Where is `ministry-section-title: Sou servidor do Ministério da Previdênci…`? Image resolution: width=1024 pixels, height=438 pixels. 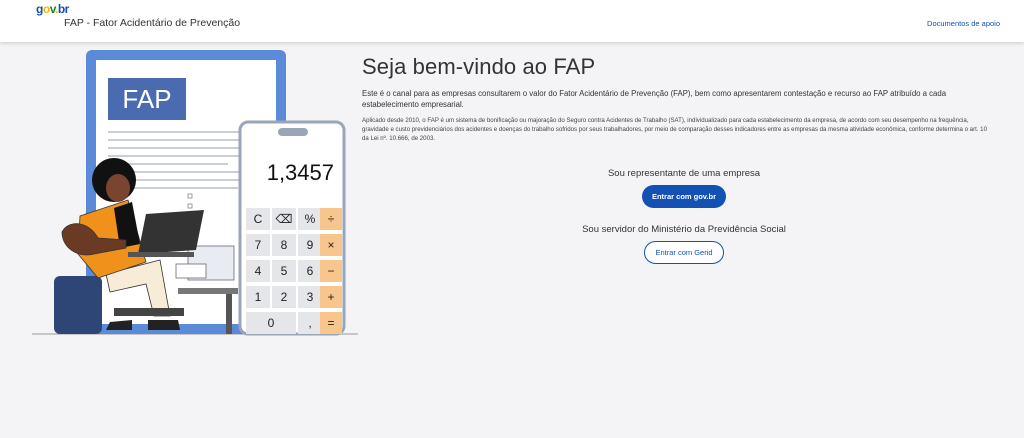 ministry-section-title: Sou servidor do Ministério da Previdênci… is located at coordinates (684, 229).